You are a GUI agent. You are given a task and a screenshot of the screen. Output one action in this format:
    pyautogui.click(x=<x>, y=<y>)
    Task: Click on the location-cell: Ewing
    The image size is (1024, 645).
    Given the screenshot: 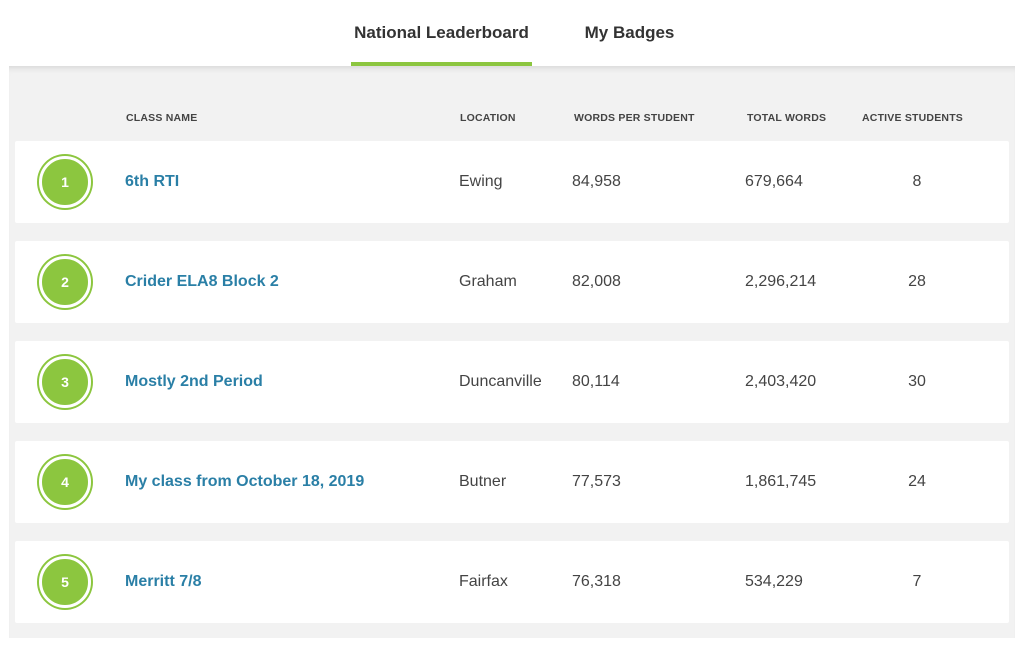 What is the action you would take?
    pyautogui.click(x=481, y=181)
    